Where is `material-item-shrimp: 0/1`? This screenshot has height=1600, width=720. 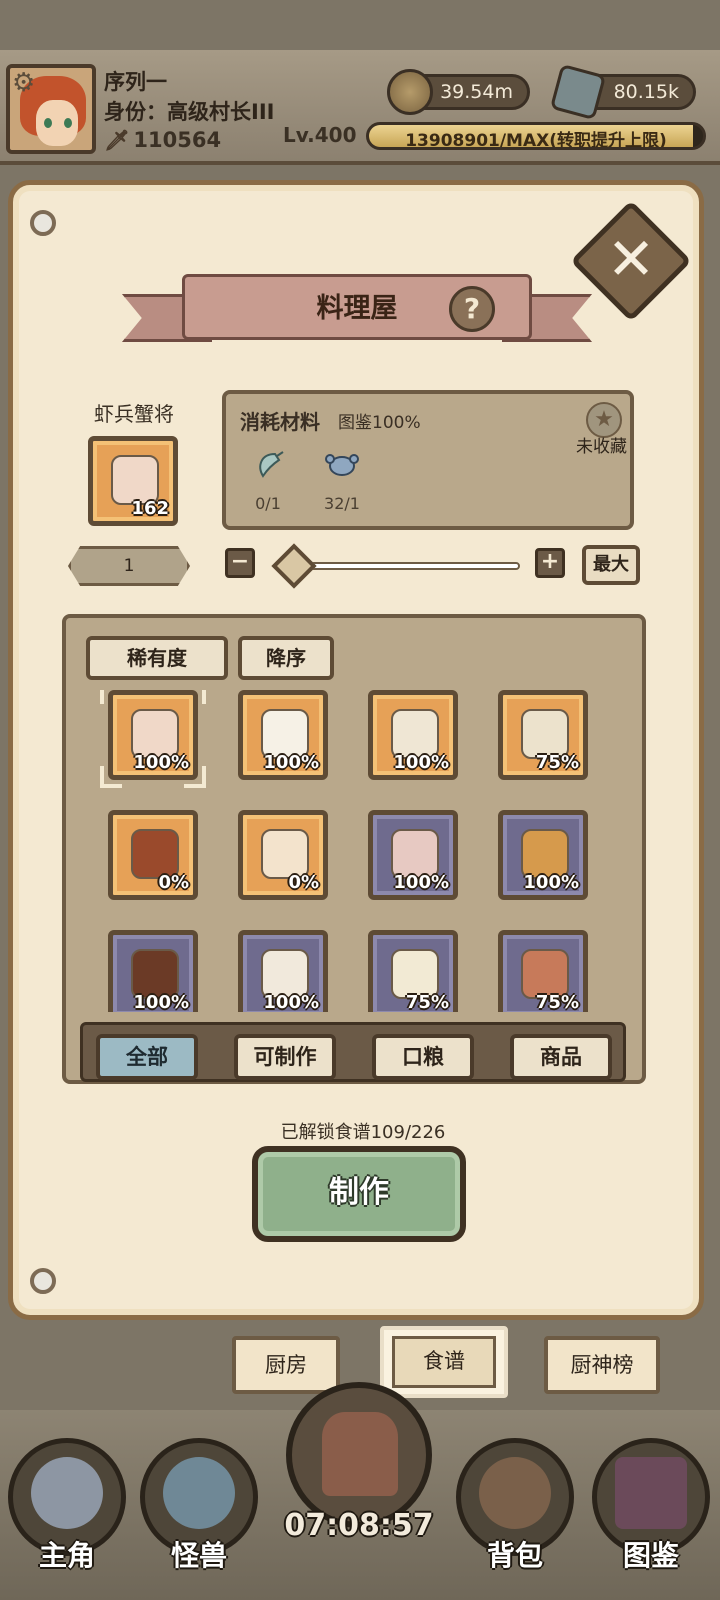
material-item-shrimp: 0/1 is located at coordinates (268, 481).